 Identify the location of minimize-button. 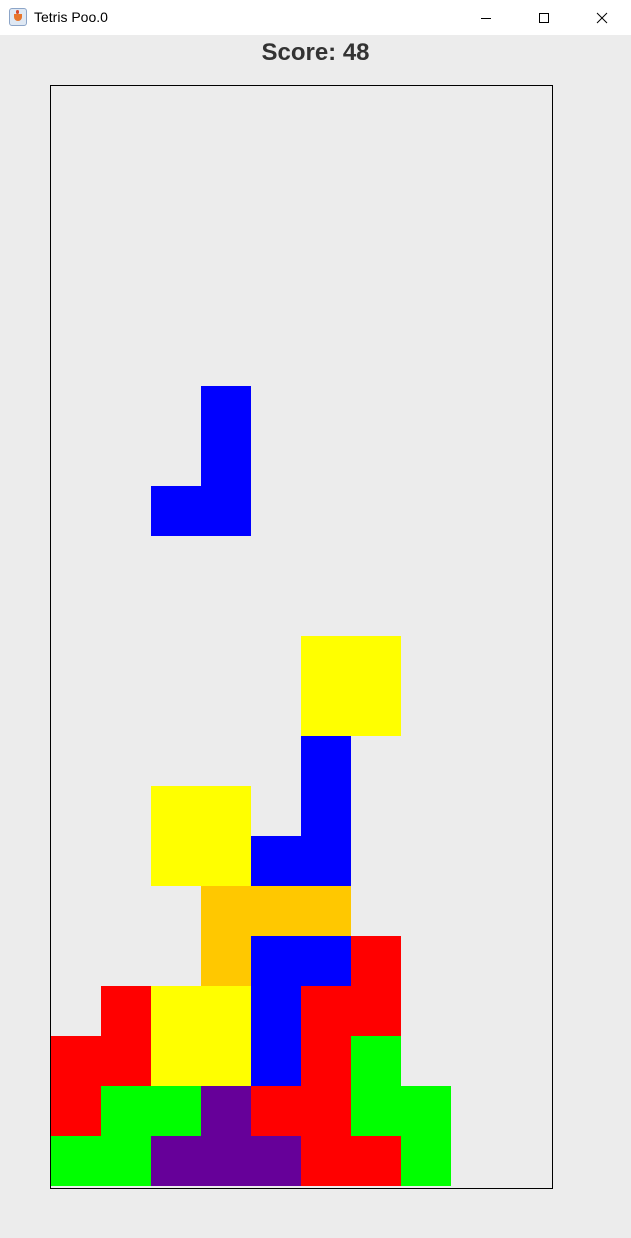
(486, 17).